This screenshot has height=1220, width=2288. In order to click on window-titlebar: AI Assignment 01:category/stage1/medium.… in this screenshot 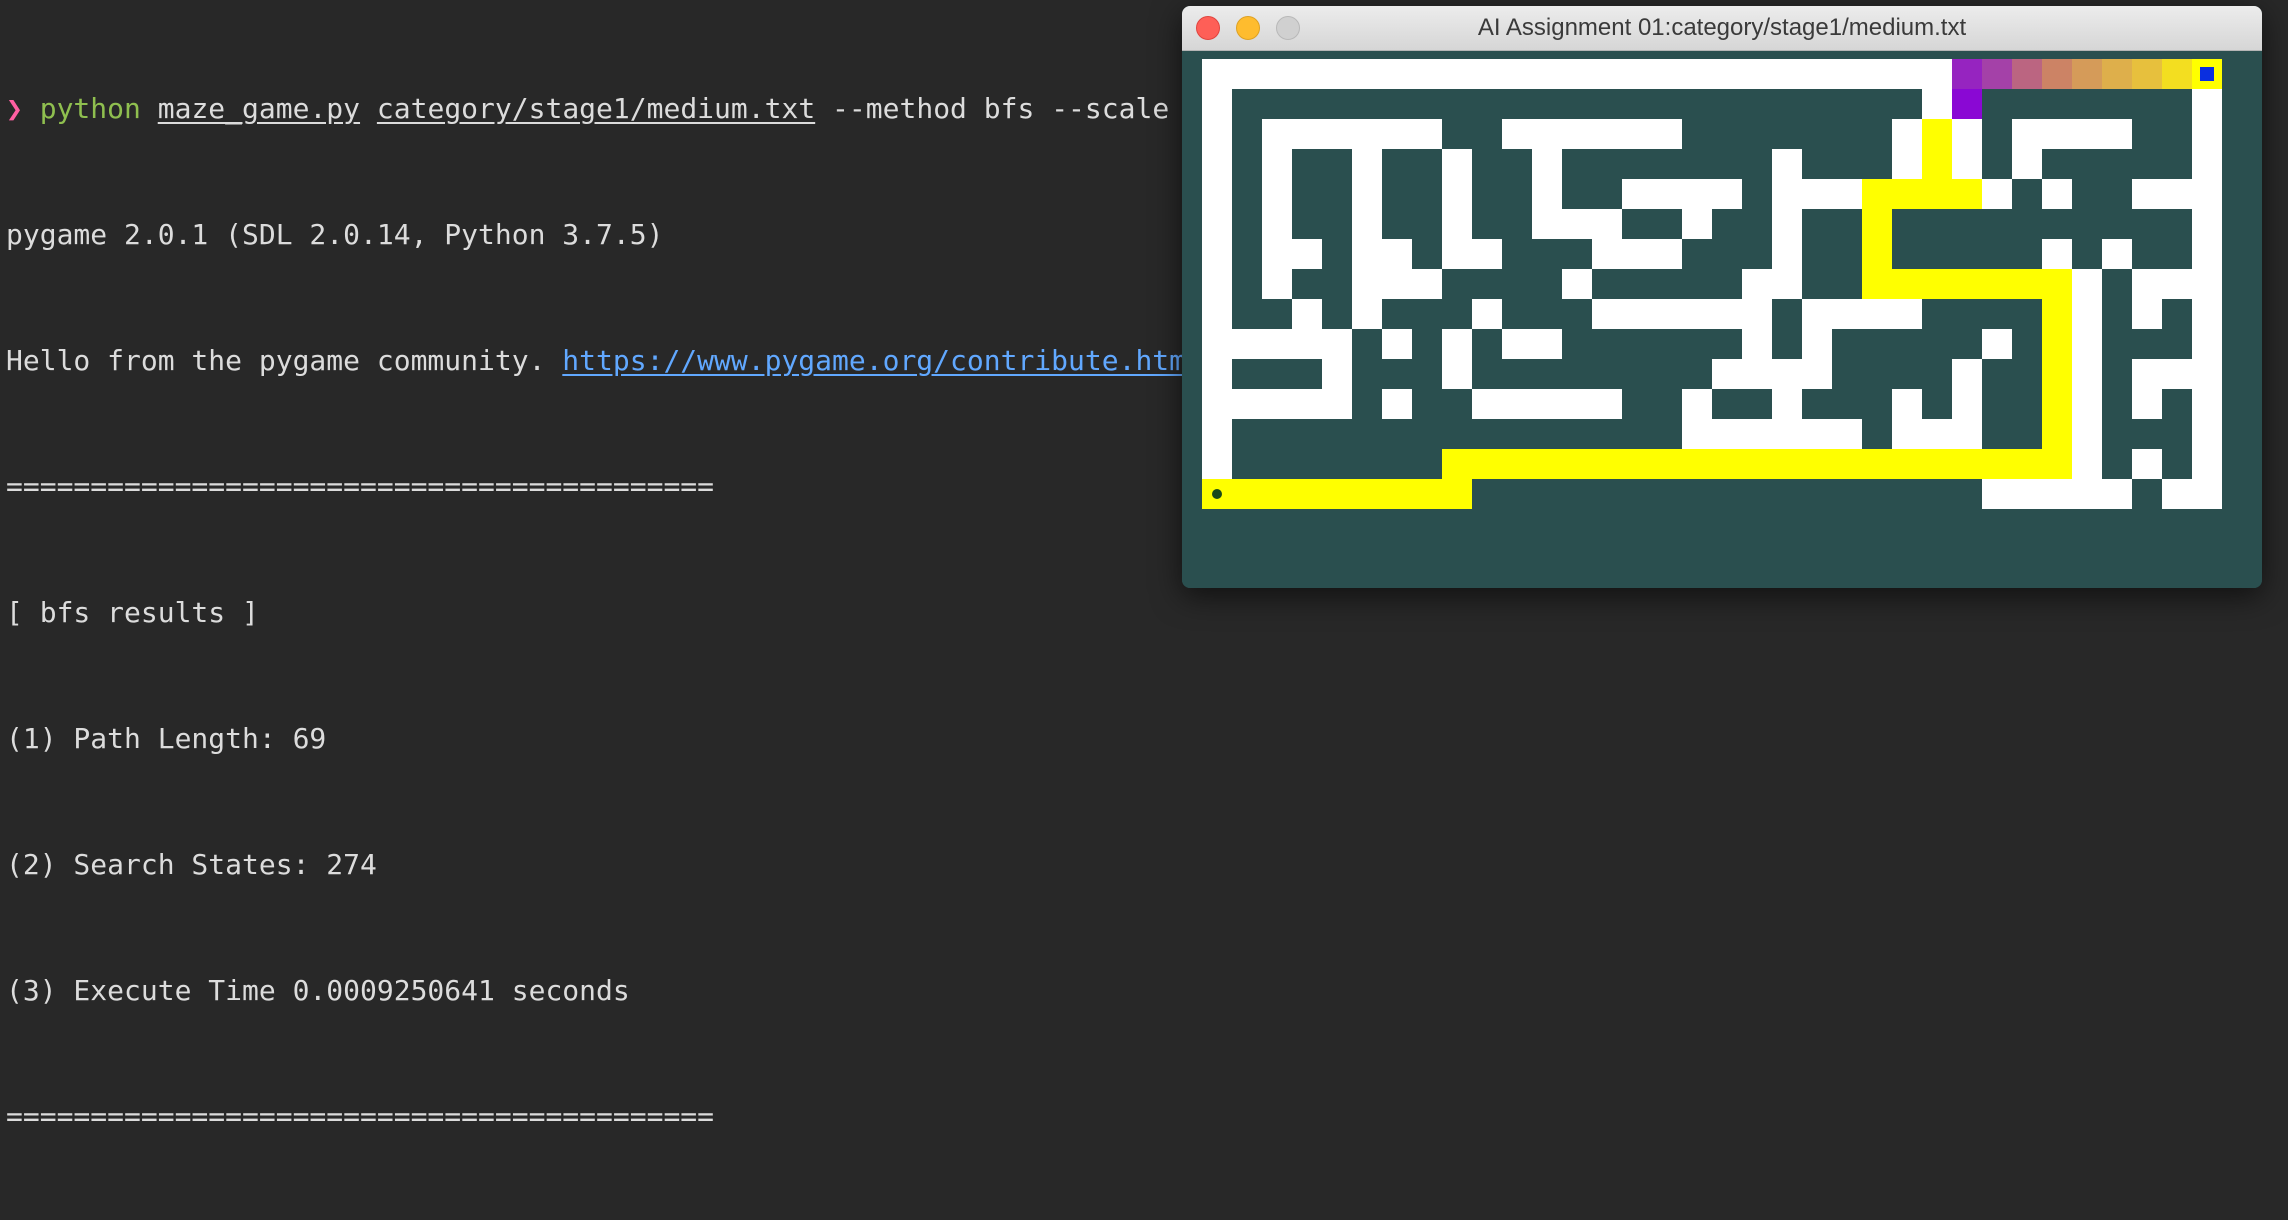, I will do `click(1722, 28)`.